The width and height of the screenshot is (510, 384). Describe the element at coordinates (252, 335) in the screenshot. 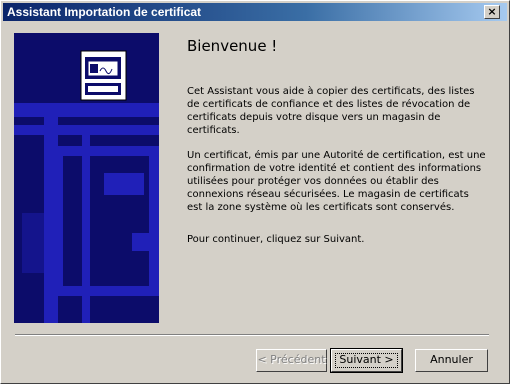

I see `button-separator` at that location.